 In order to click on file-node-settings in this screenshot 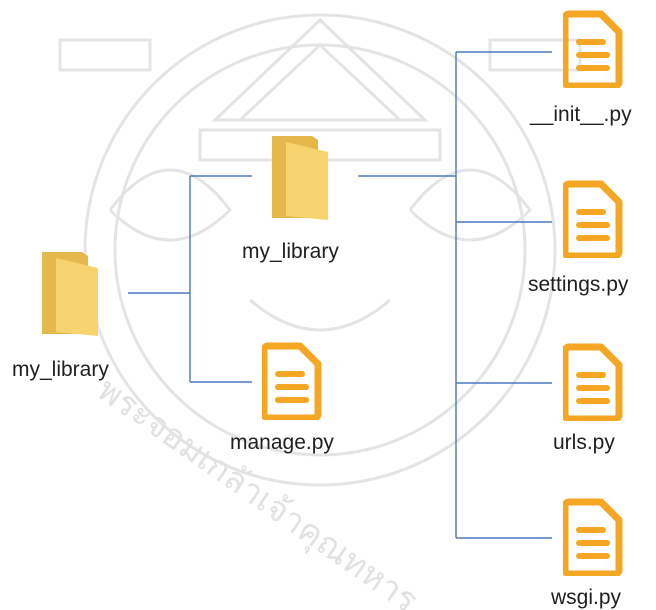, I will do `click(592, 220)`.